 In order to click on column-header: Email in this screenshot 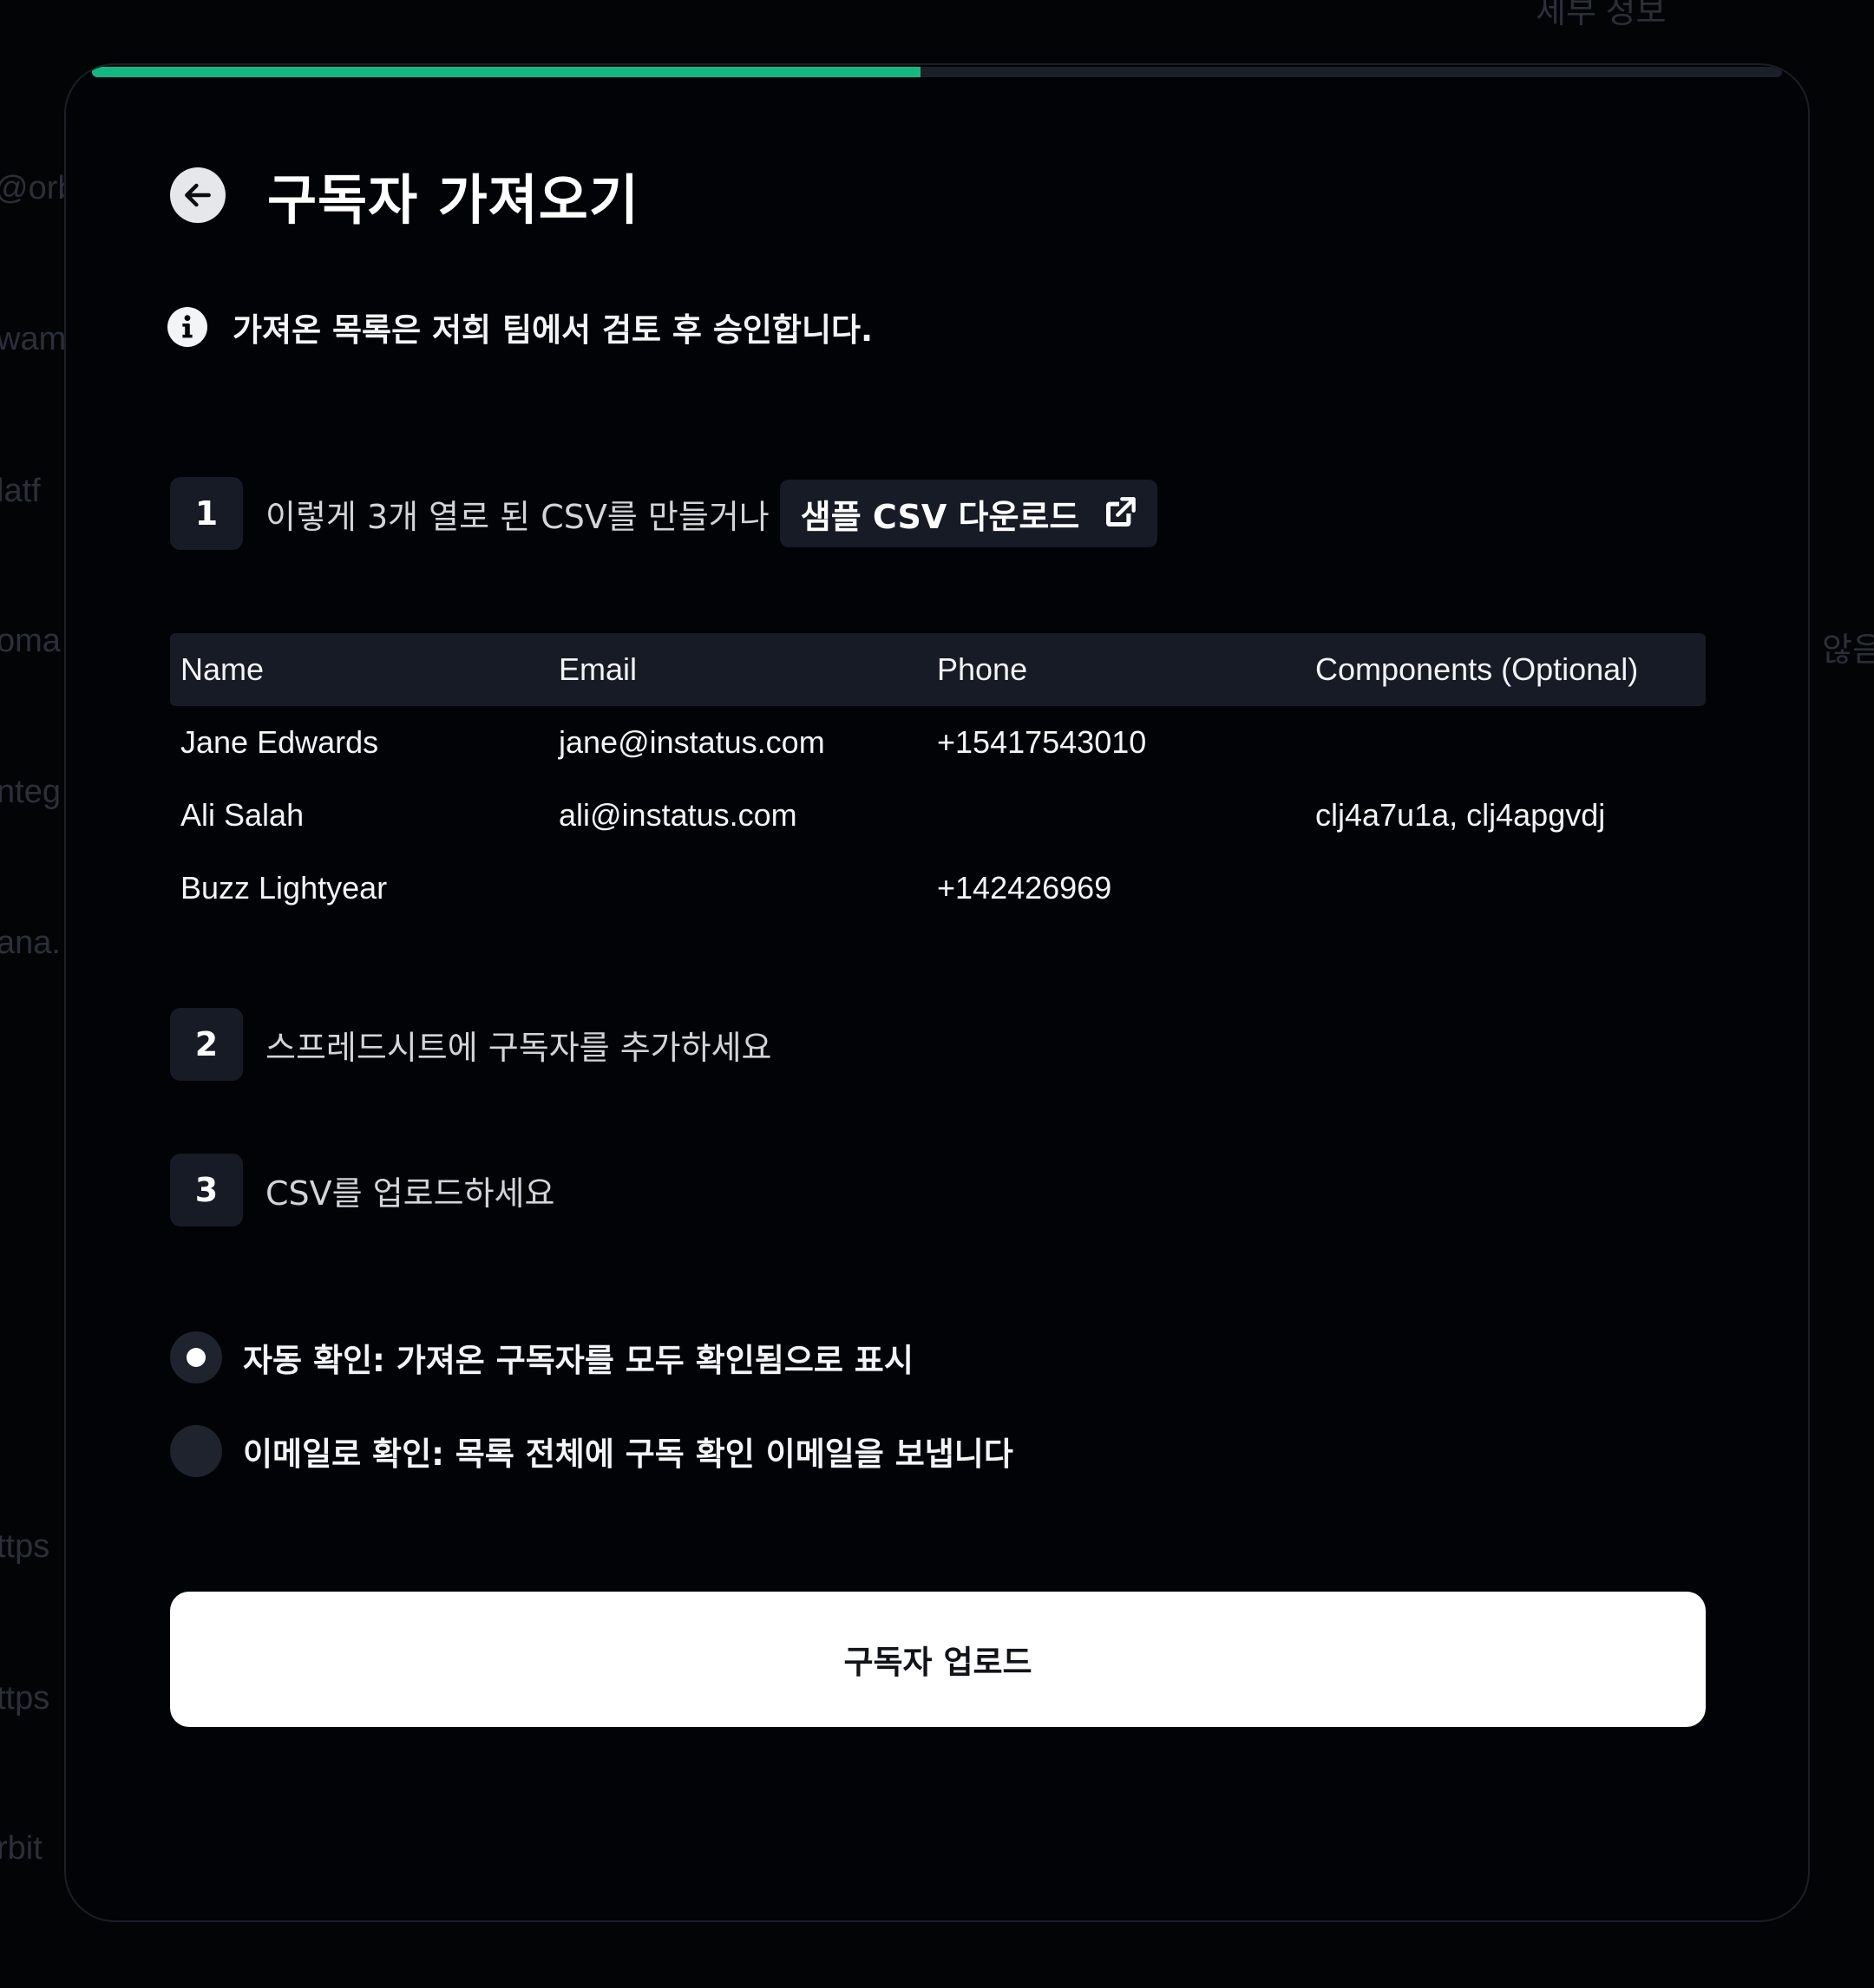, I will do `click(598, 669)`.